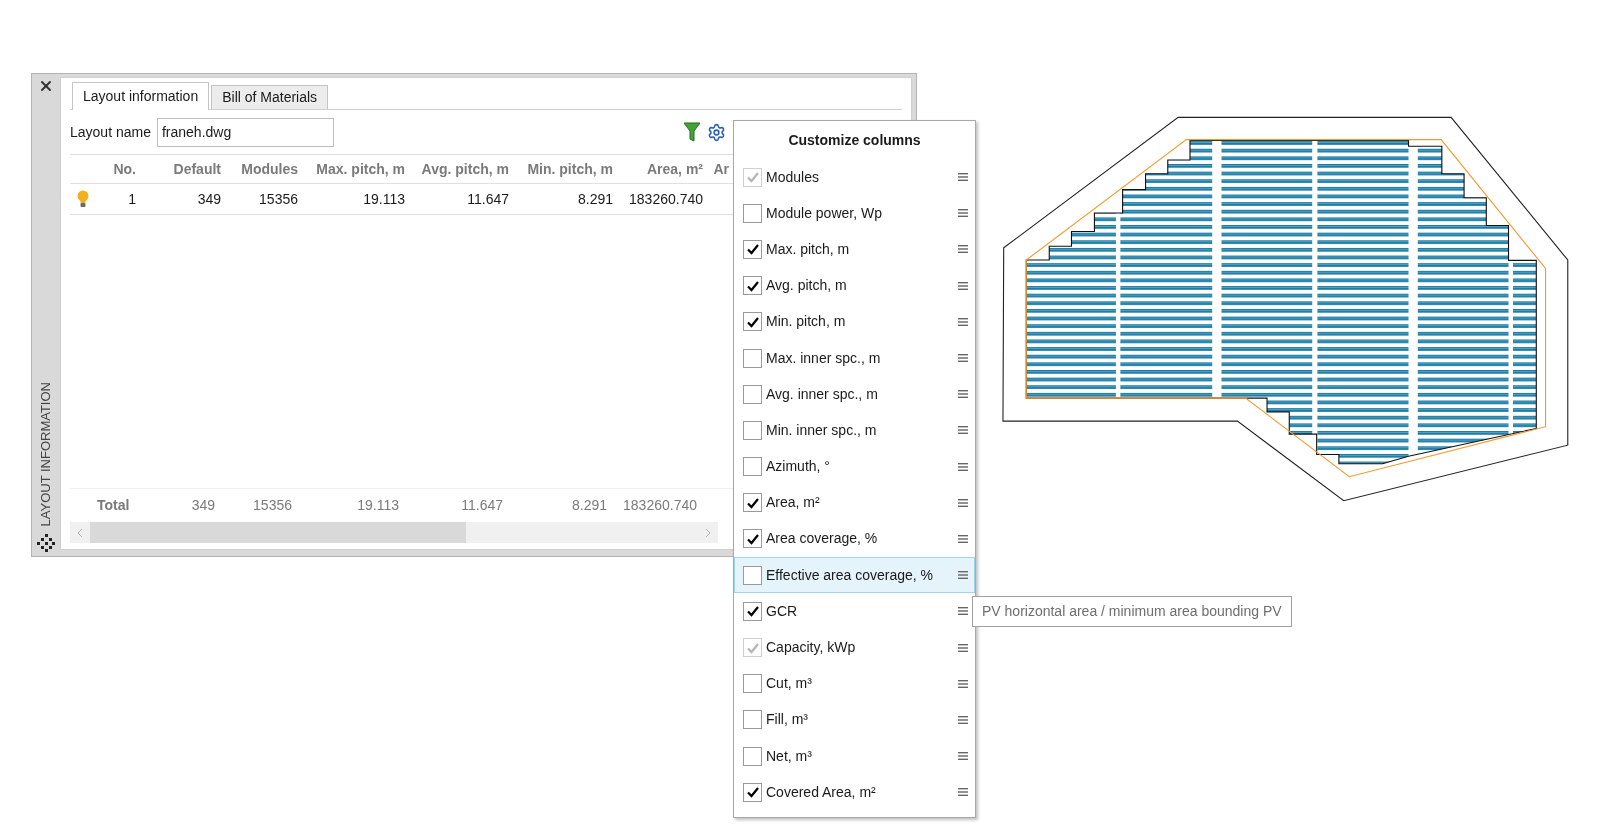 The image size is (1602, 833). What do you see at coordinates (278, 199) in the screenshot?
I see `table-cell-text: 15356` at bounding box center [278, 199].